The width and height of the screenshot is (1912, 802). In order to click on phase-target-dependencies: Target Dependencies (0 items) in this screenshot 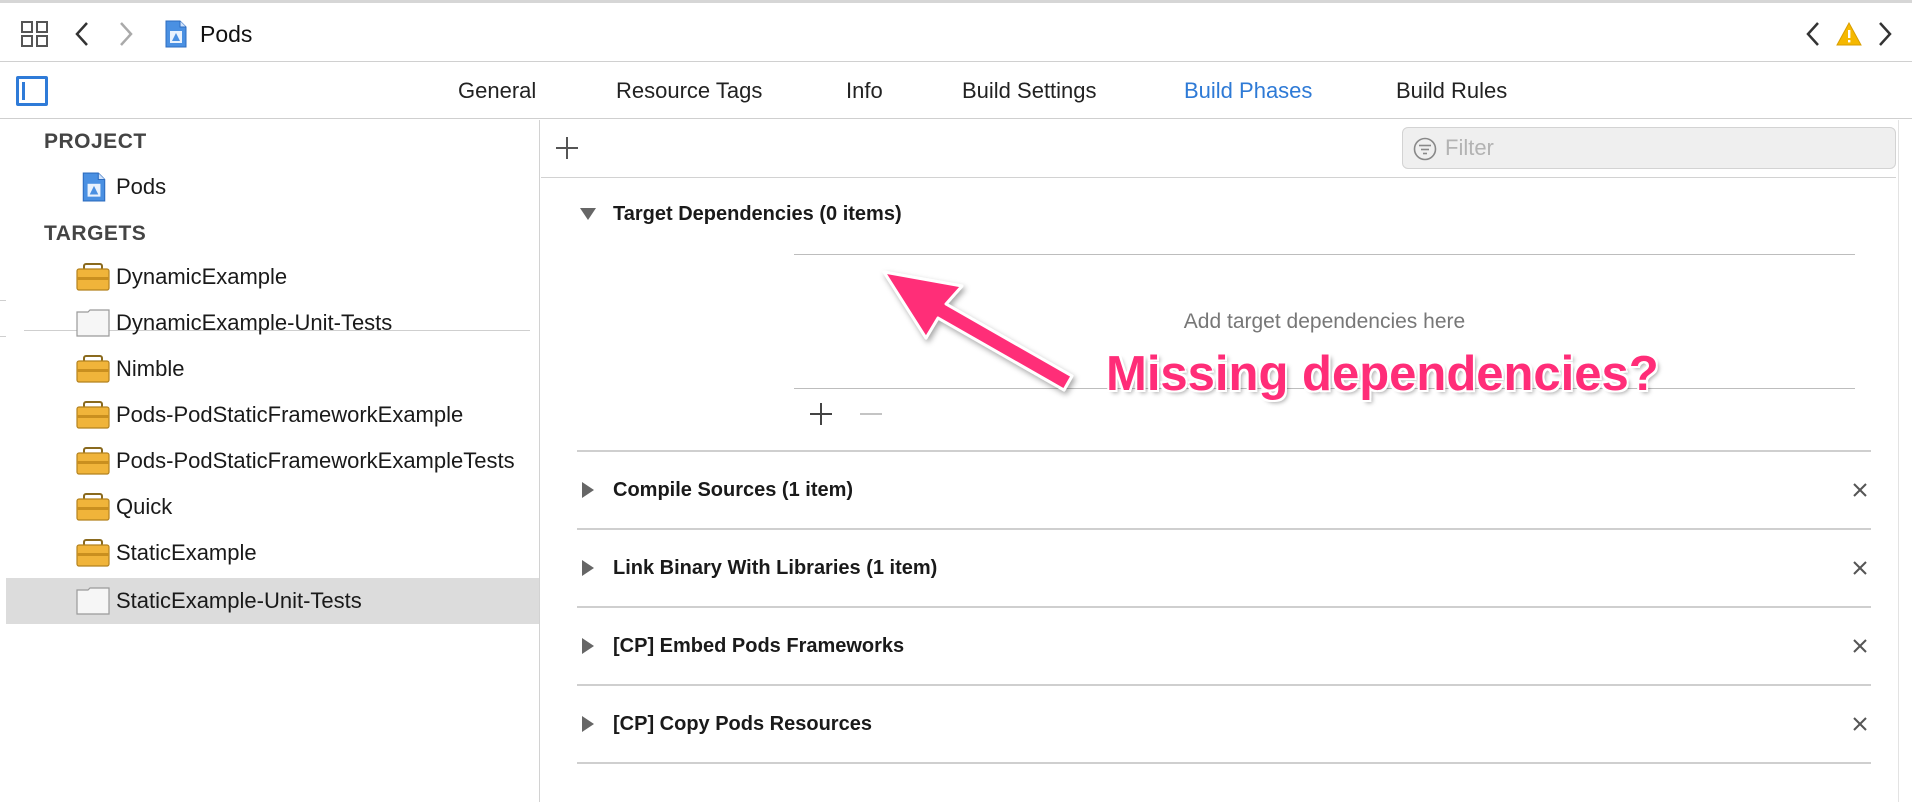, I will do `click(739, 214)`.